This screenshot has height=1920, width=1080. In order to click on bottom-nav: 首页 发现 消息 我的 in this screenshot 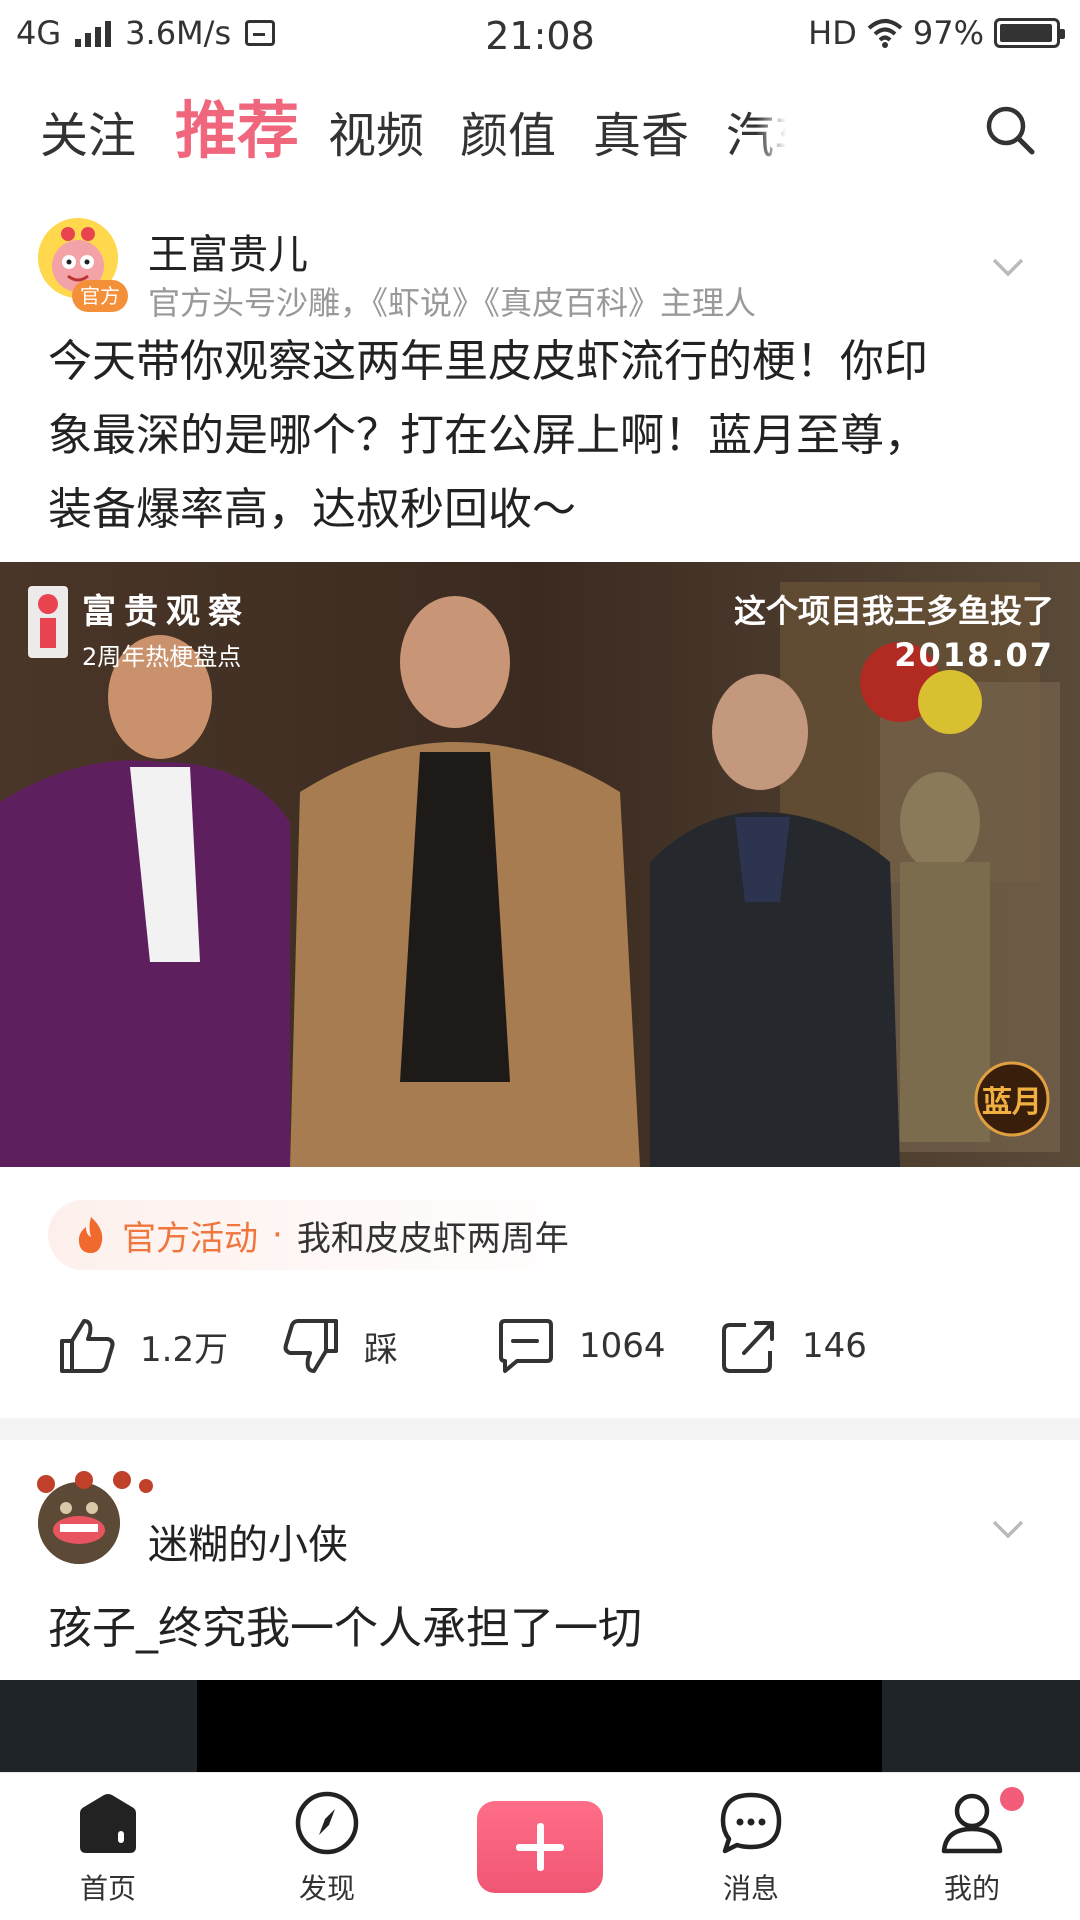, I will do `click(540, 1846)`.